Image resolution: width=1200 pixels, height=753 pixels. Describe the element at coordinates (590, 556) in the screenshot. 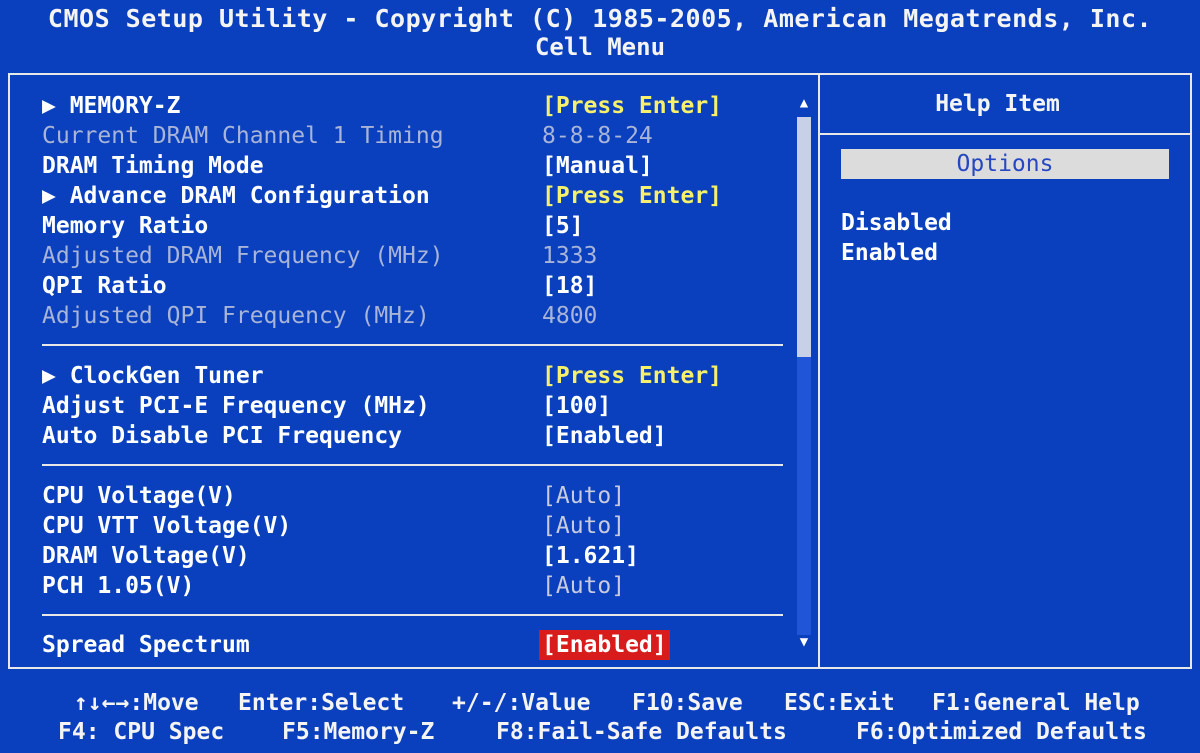

I see `setting-value: [1.621]` at that location.